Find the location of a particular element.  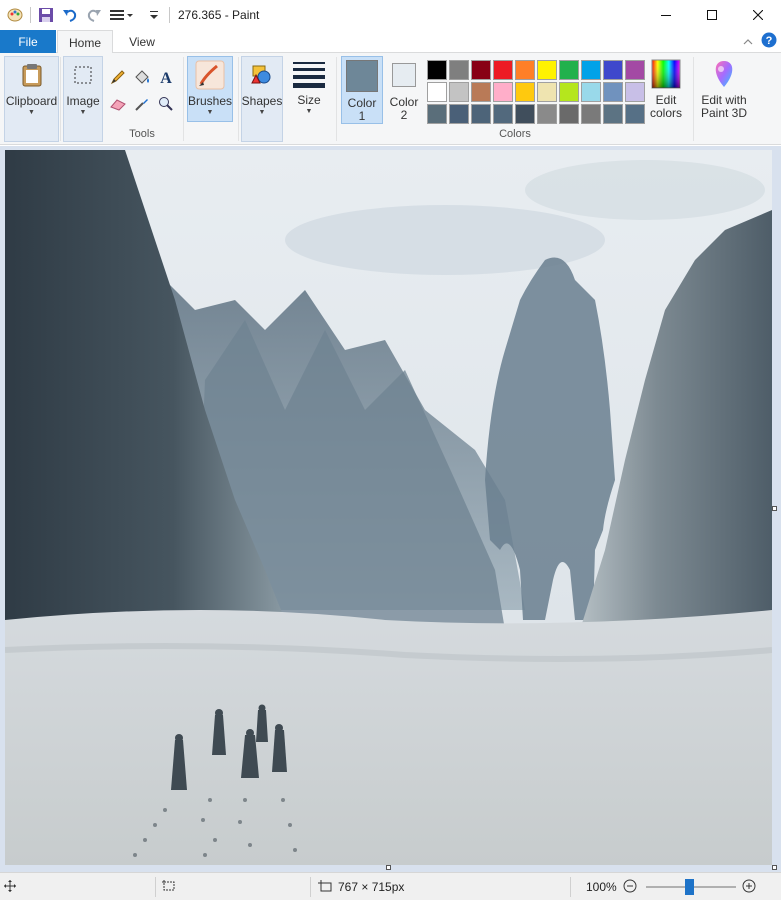

paint3d-label-1: Edit with is located at coordinates (724, 100).